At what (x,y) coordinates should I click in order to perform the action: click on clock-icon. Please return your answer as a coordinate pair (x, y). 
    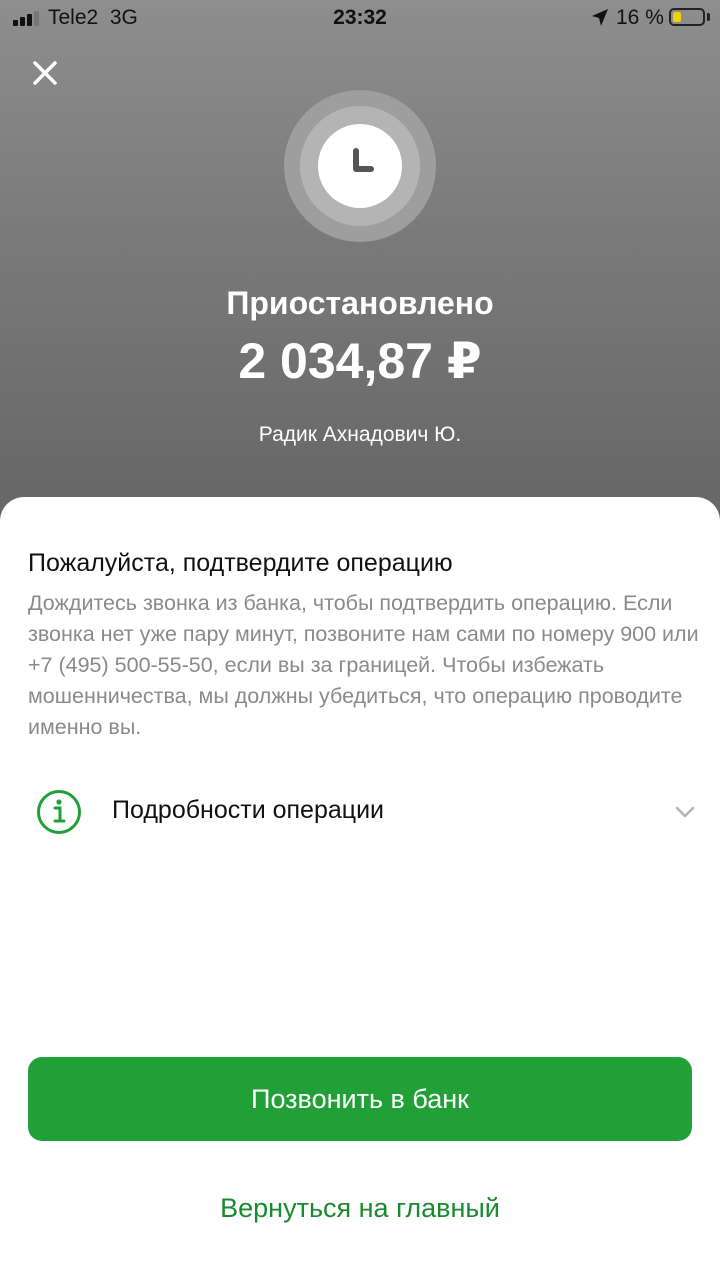
    Looking at the image, I should click on (360, 166).